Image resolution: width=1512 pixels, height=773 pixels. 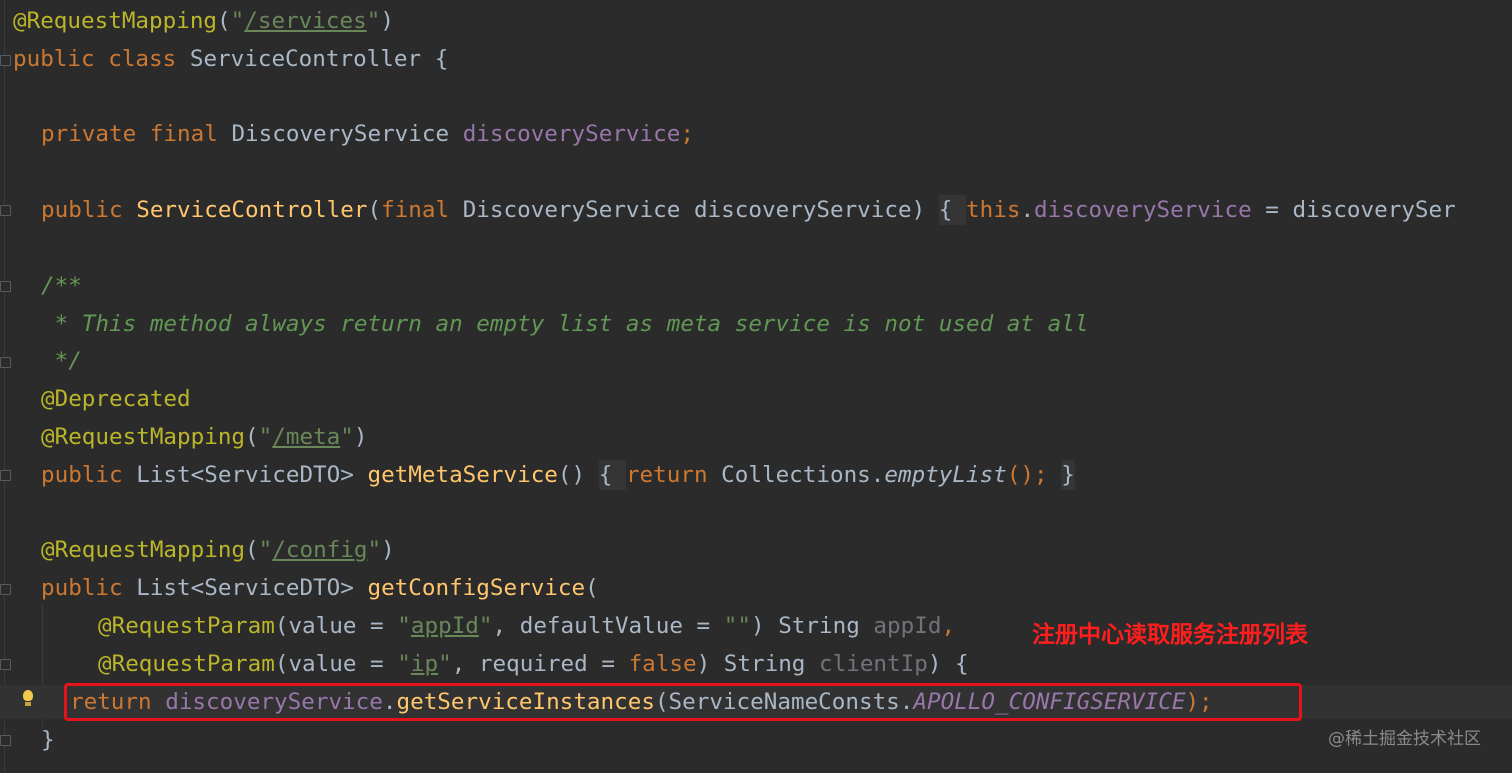 I want to click on code-line-2: public class ServiceController {, so click(x=230, y=59).